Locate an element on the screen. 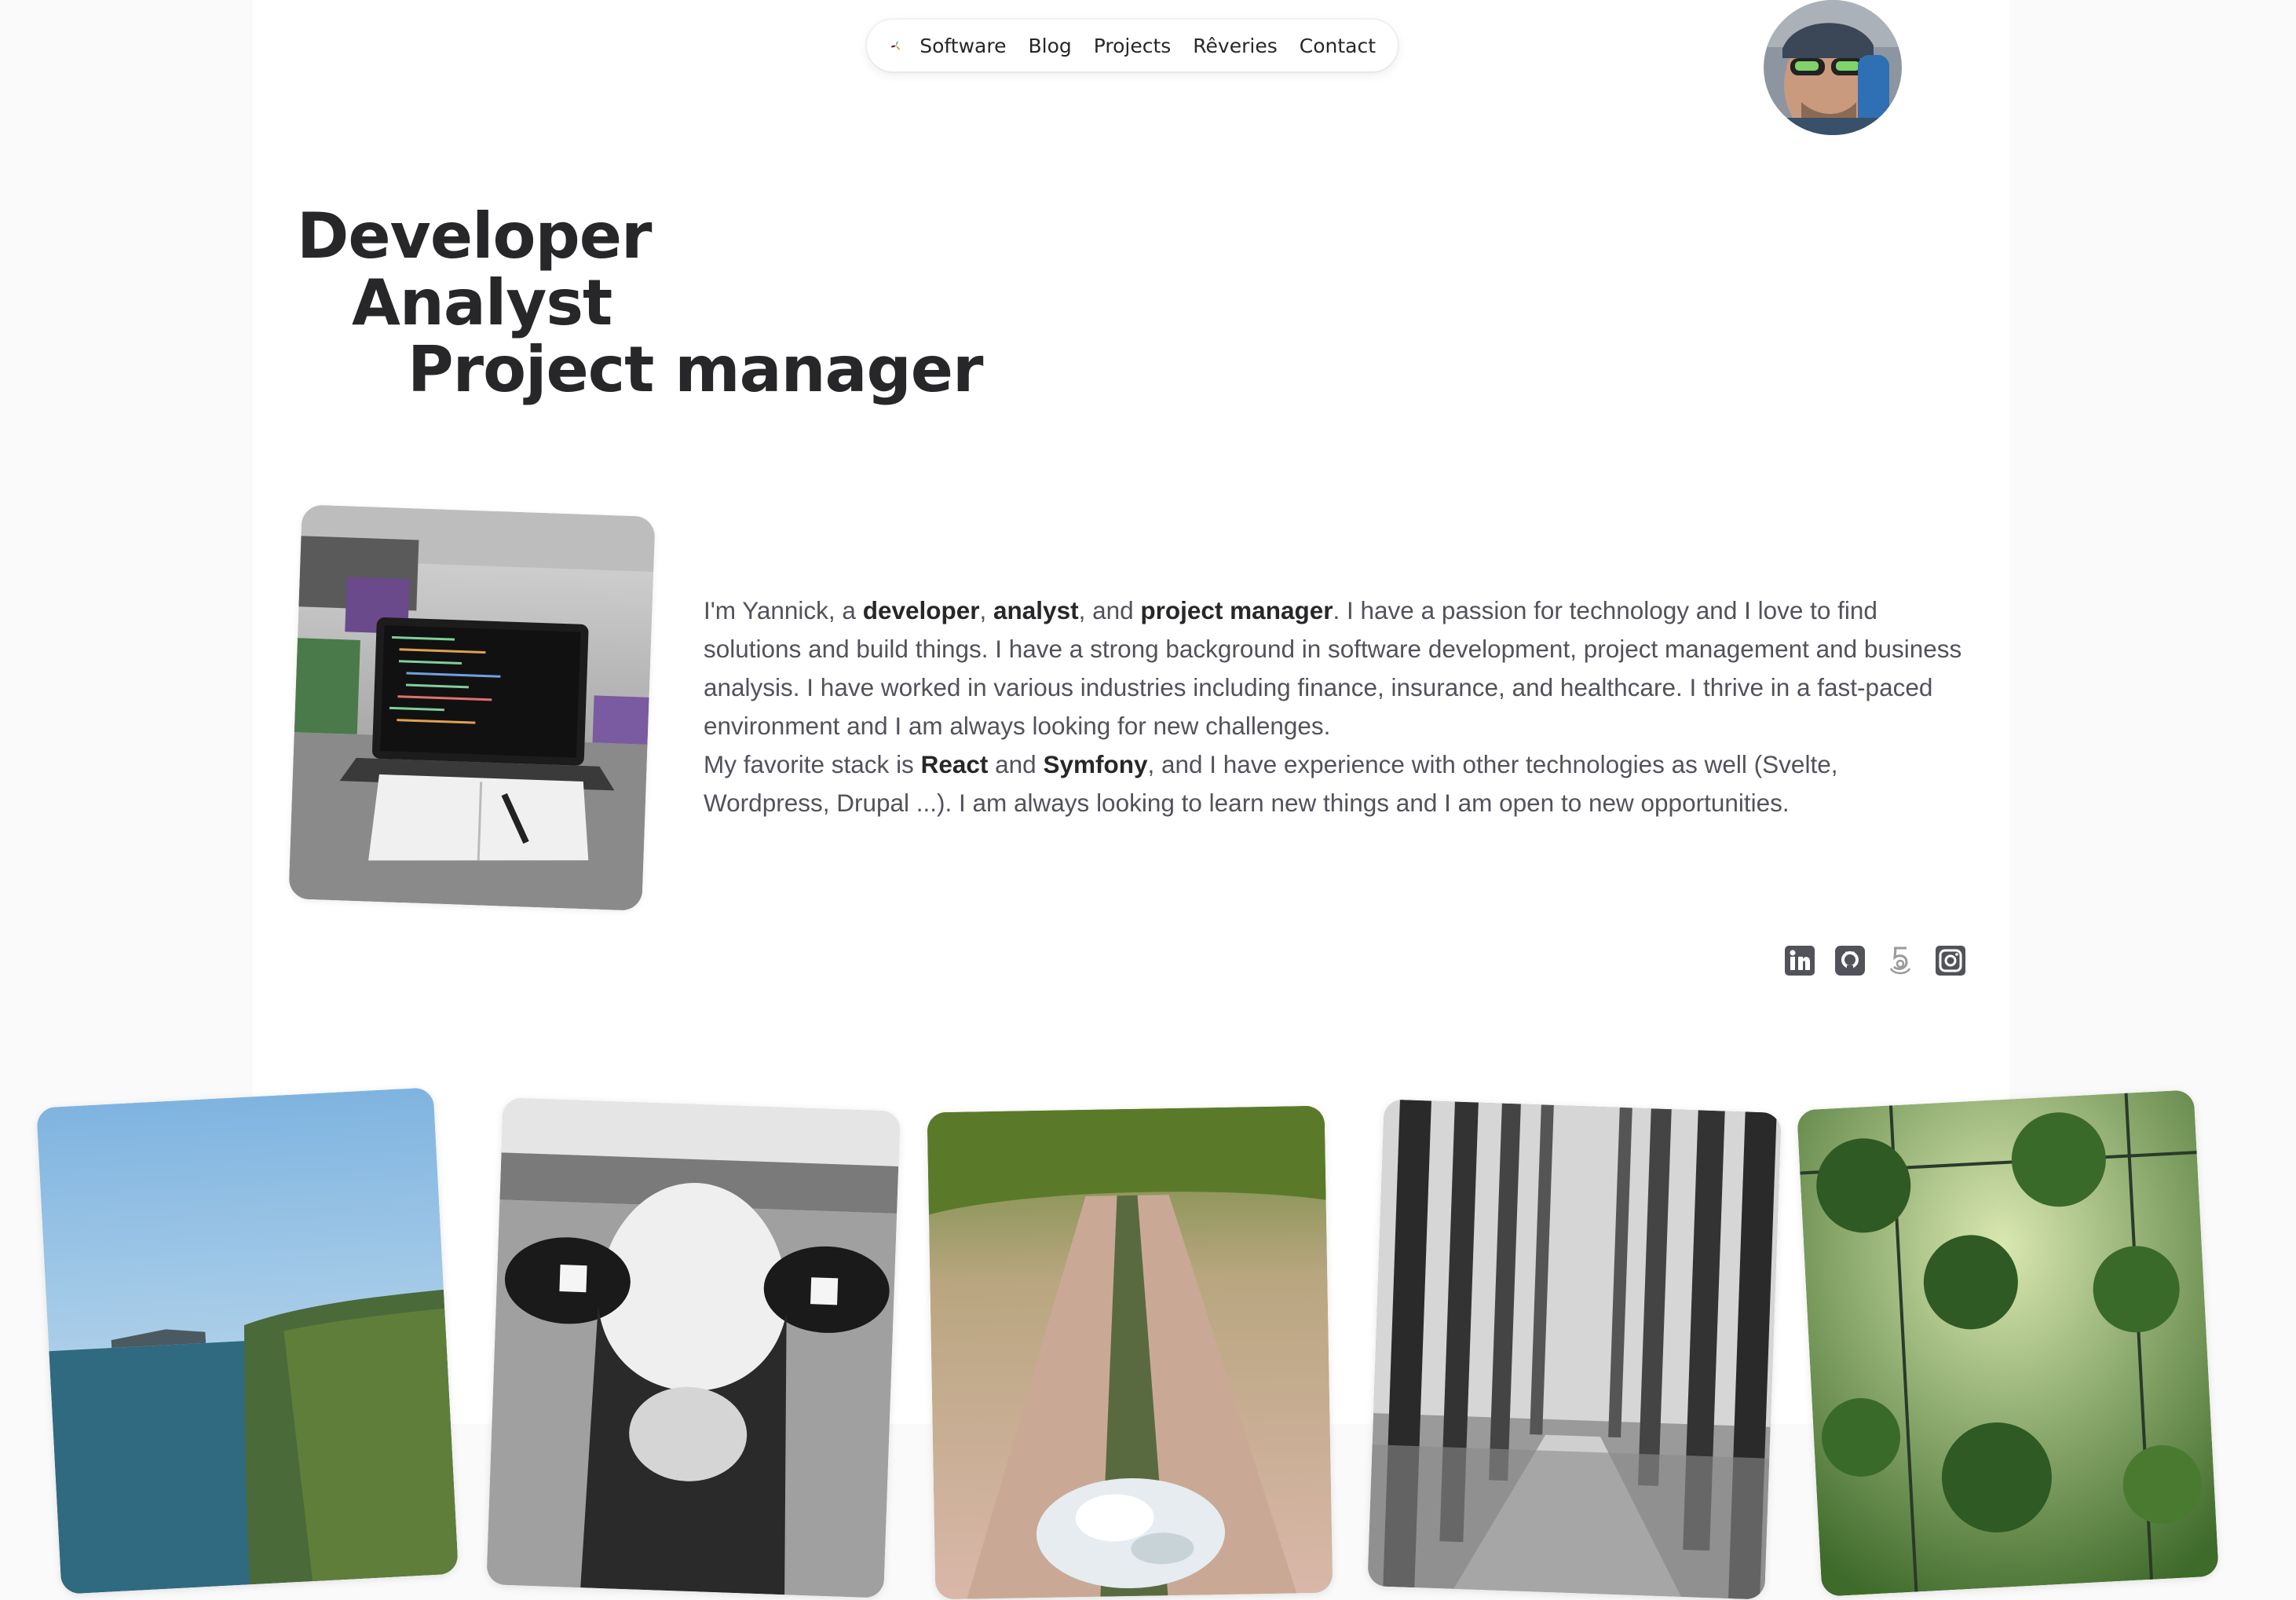 Image resolution: width=2296 pixels, height=1600 pixels. social-links is located at coordinates (1875, 961).